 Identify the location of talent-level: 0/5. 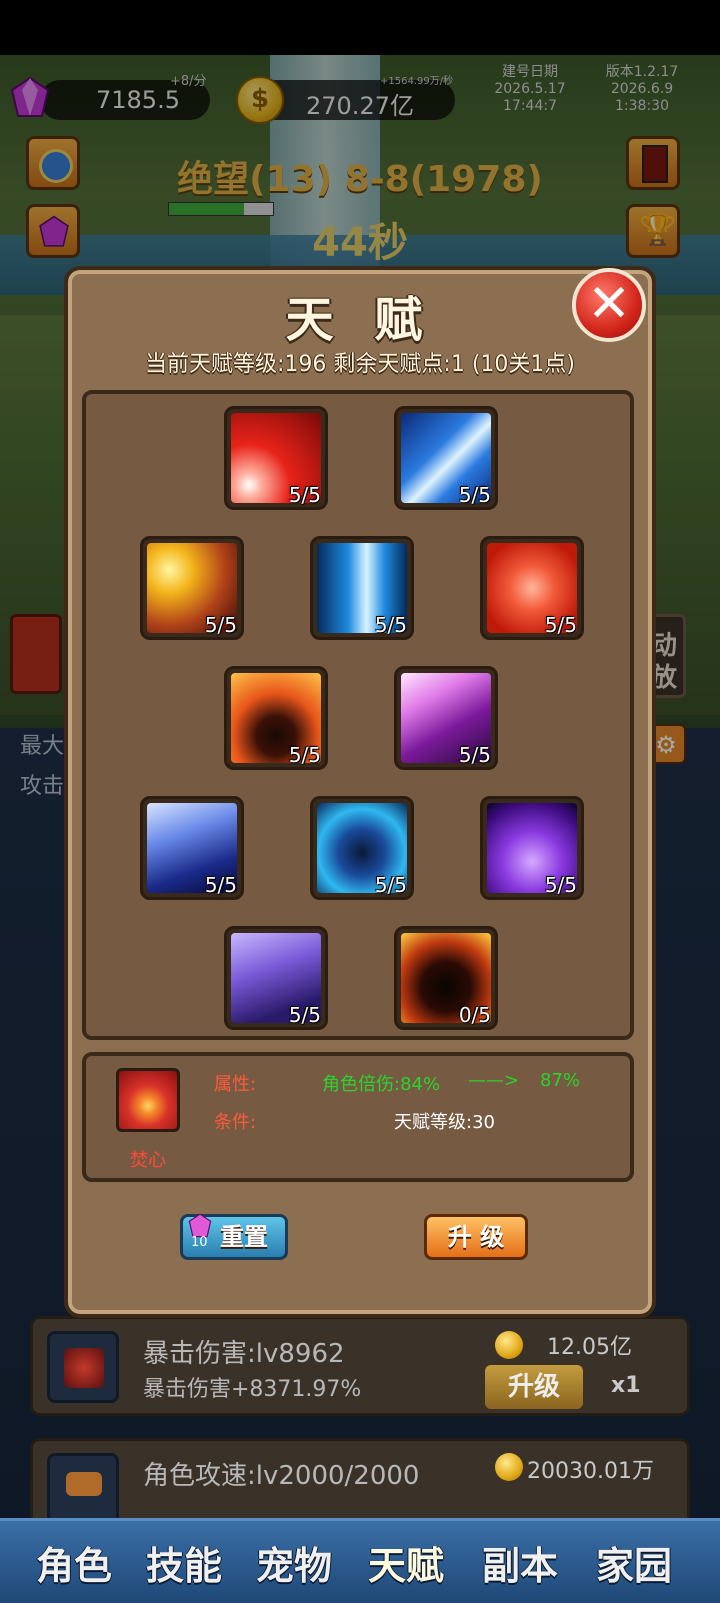
(474, 1015).